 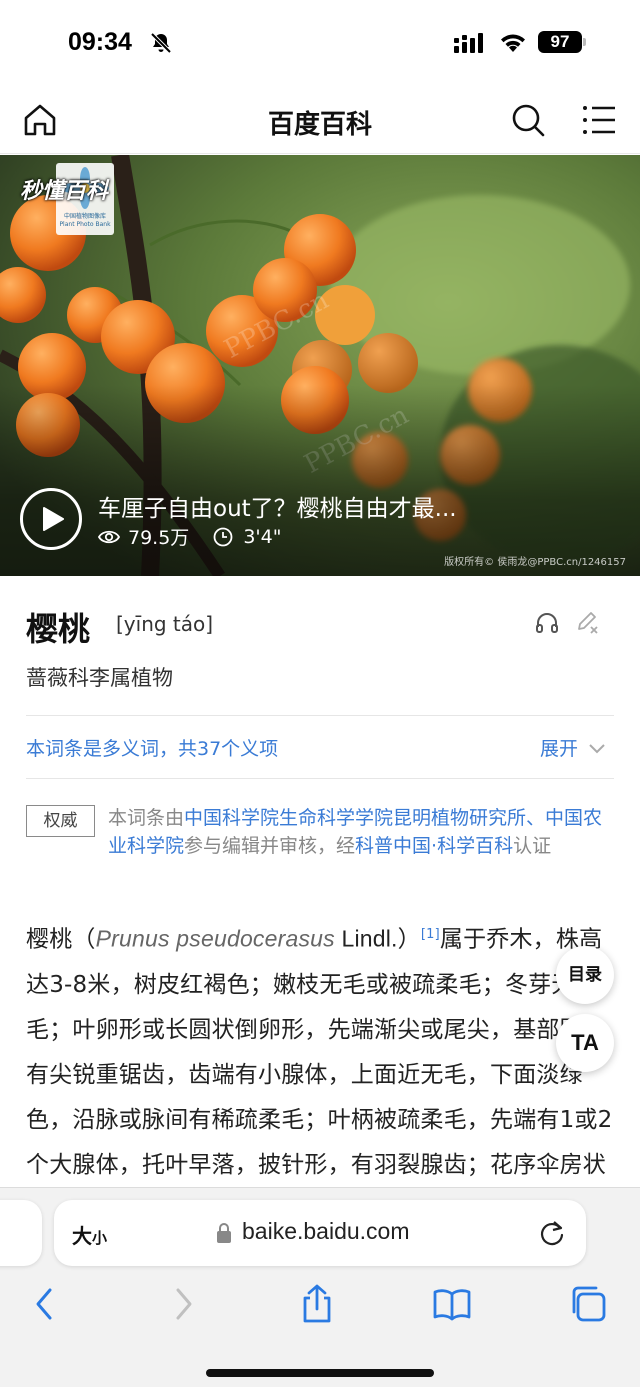 What do you see at coordinates (165, 624) in the screenshot?
I see `entry-pinyin: [yīng táo]` at bounding box center [165, 624].